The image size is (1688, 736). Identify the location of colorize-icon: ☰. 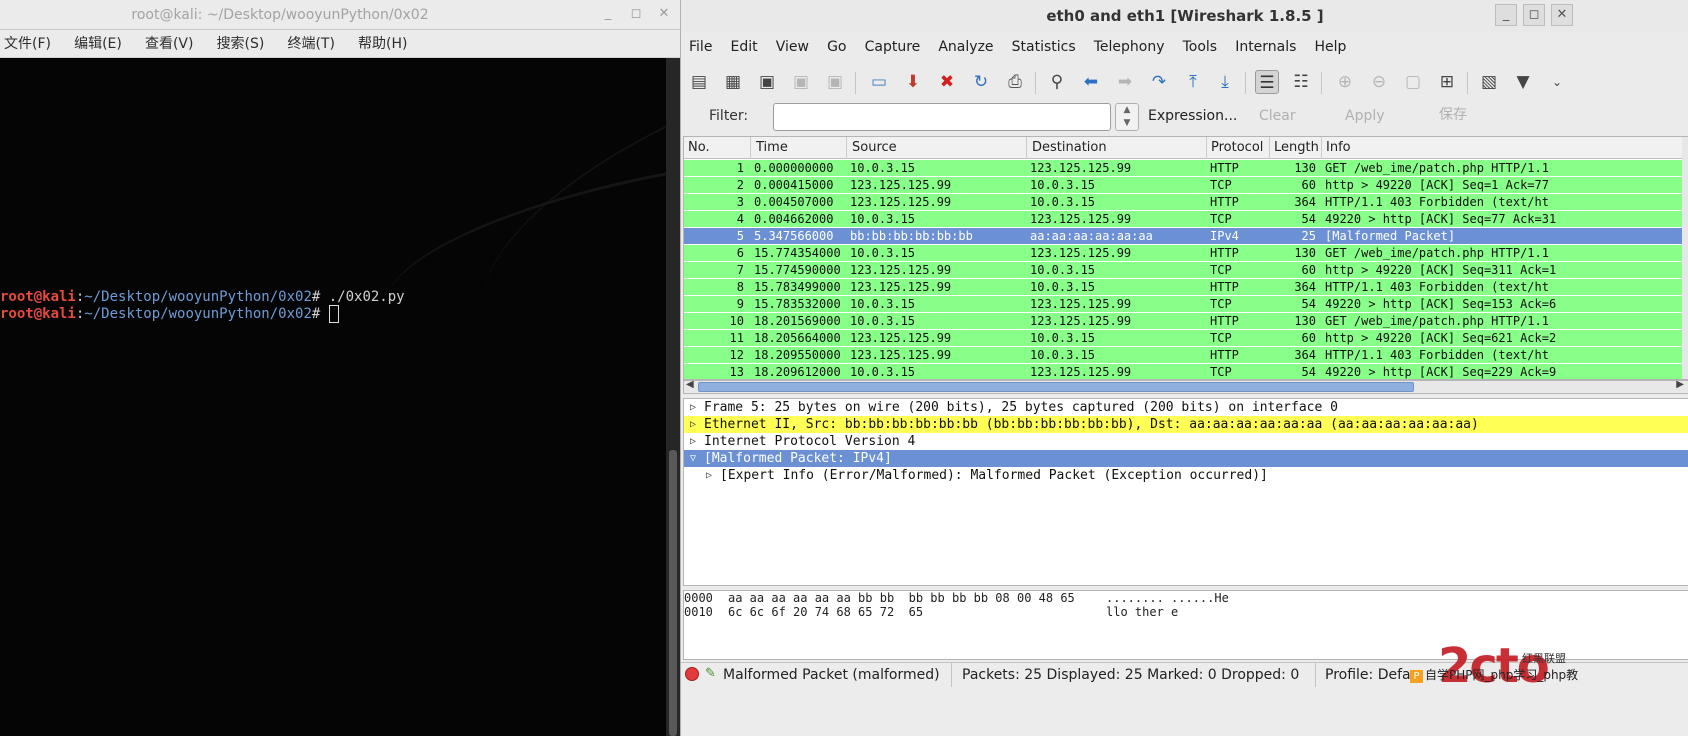
(1267, 82).